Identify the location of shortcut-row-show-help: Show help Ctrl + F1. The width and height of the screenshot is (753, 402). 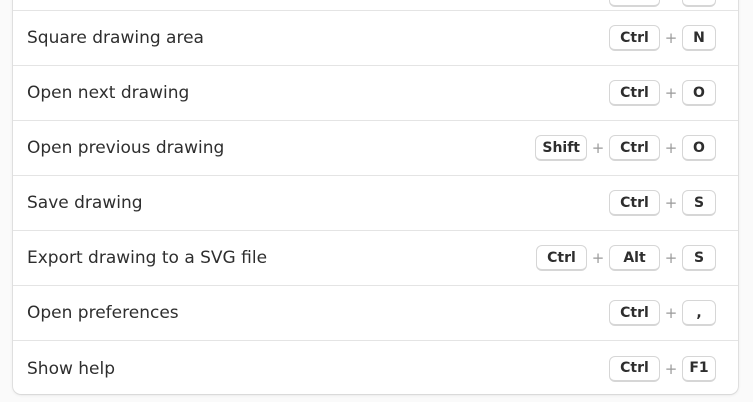
(375, 367).